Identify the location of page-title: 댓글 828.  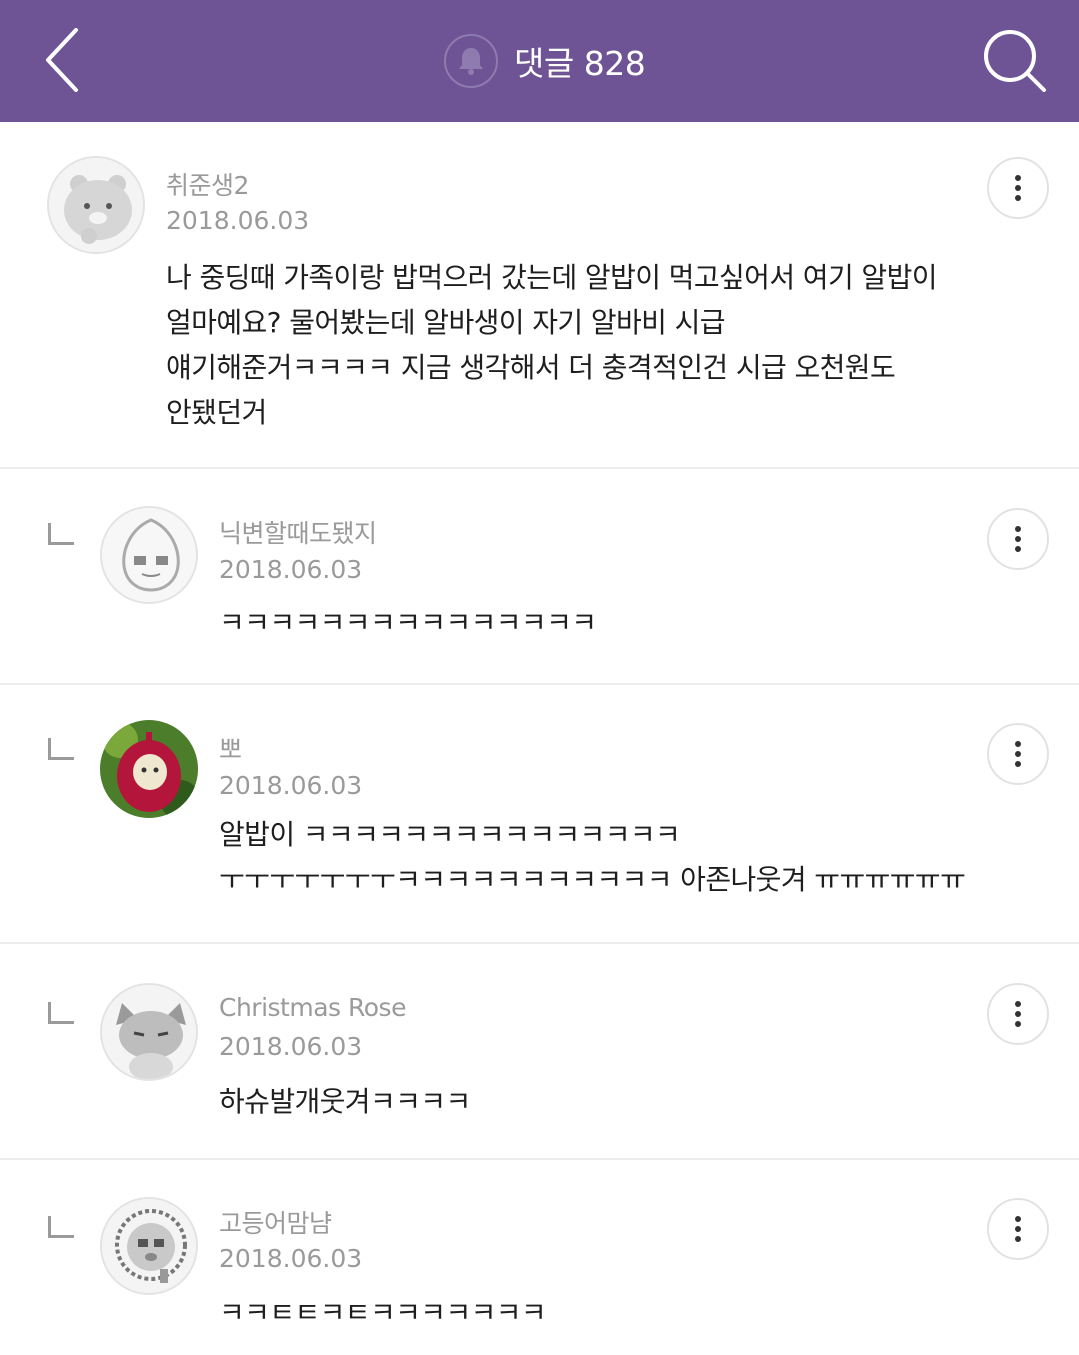
(580, 63).